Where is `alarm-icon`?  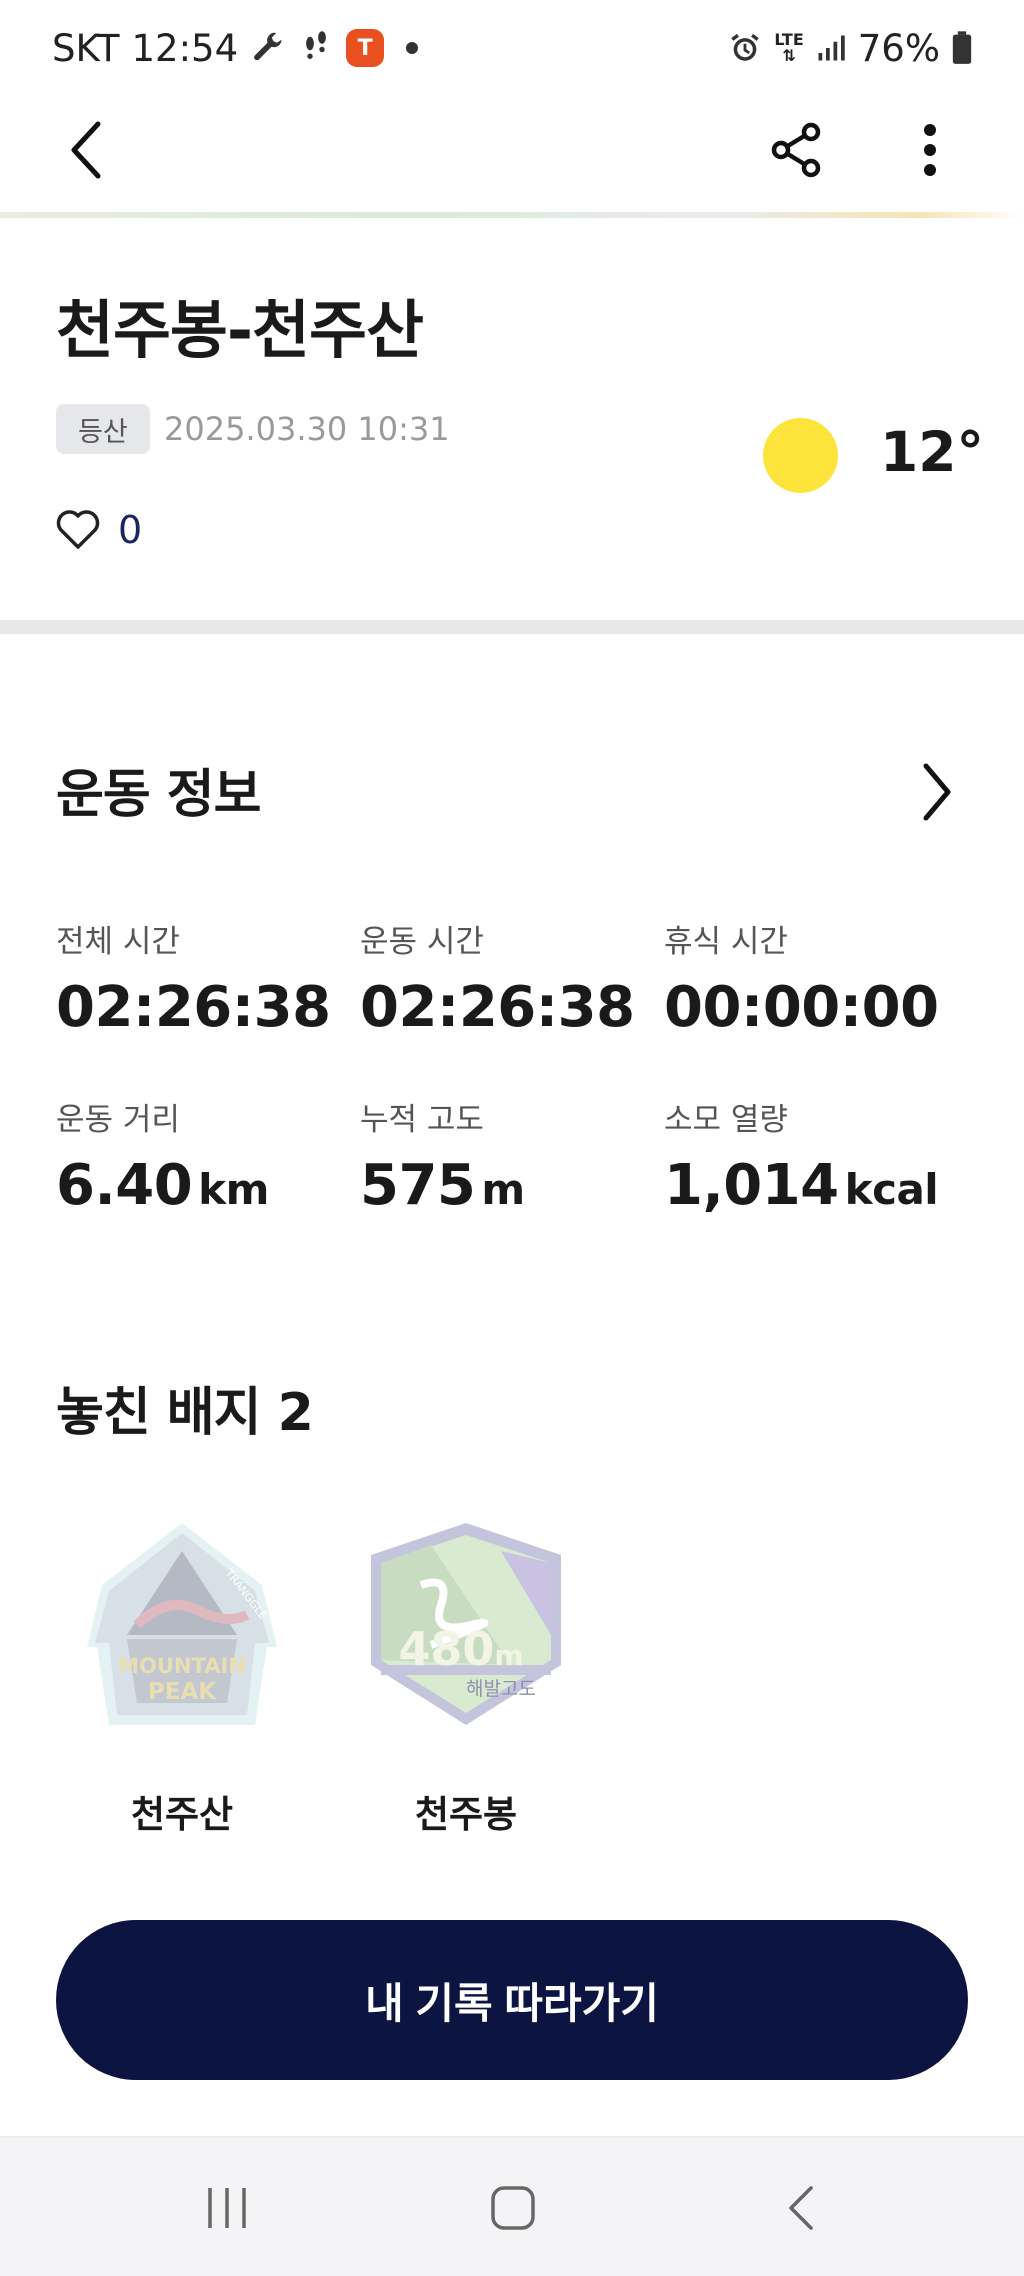
alarm-icon is located at coordinates (745, 48).